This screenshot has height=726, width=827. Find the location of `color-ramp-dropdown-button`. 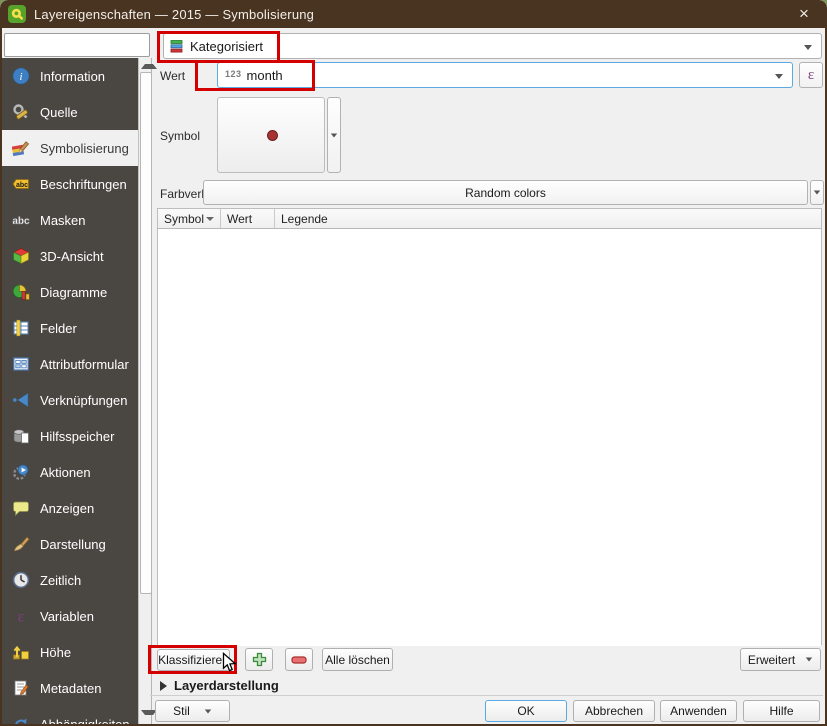

color-ramp-dropdown-button is located at coordinates (817, 192).